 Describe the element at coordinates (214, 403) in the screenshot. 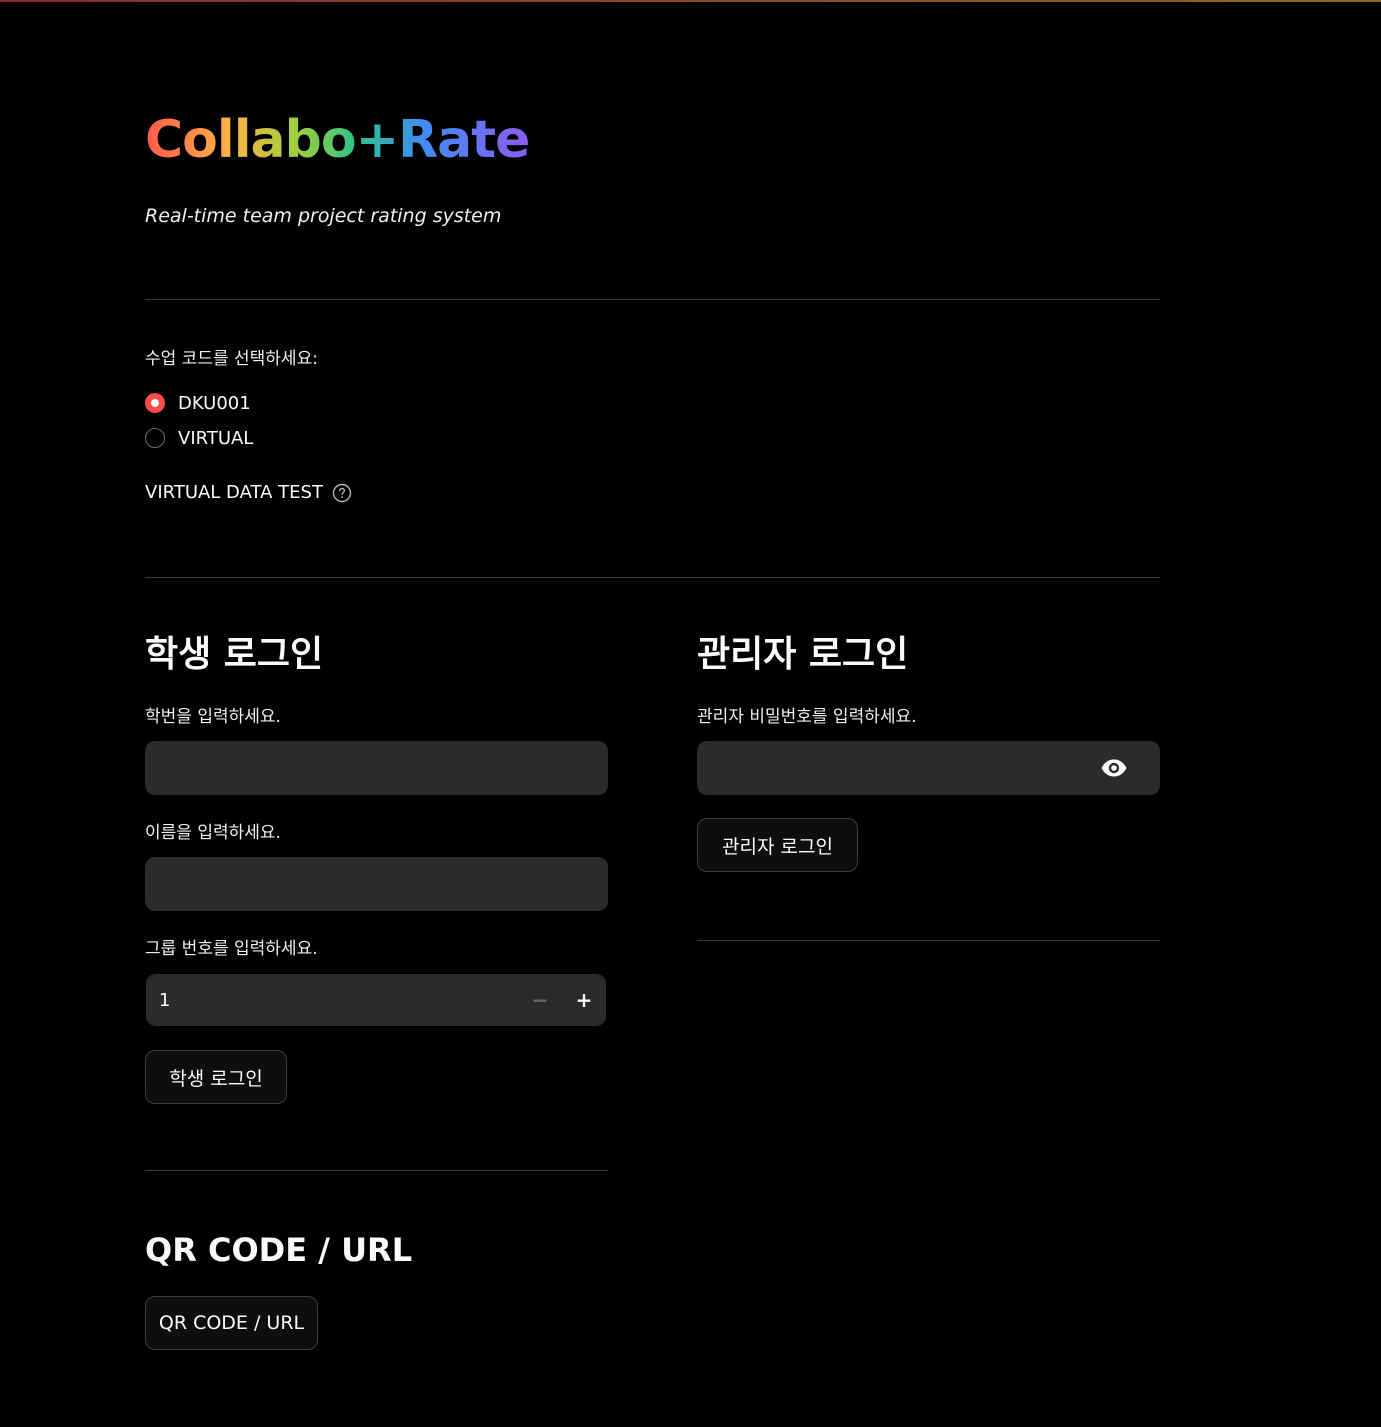

I see `radio-label-dku001: DKU001` at that location.